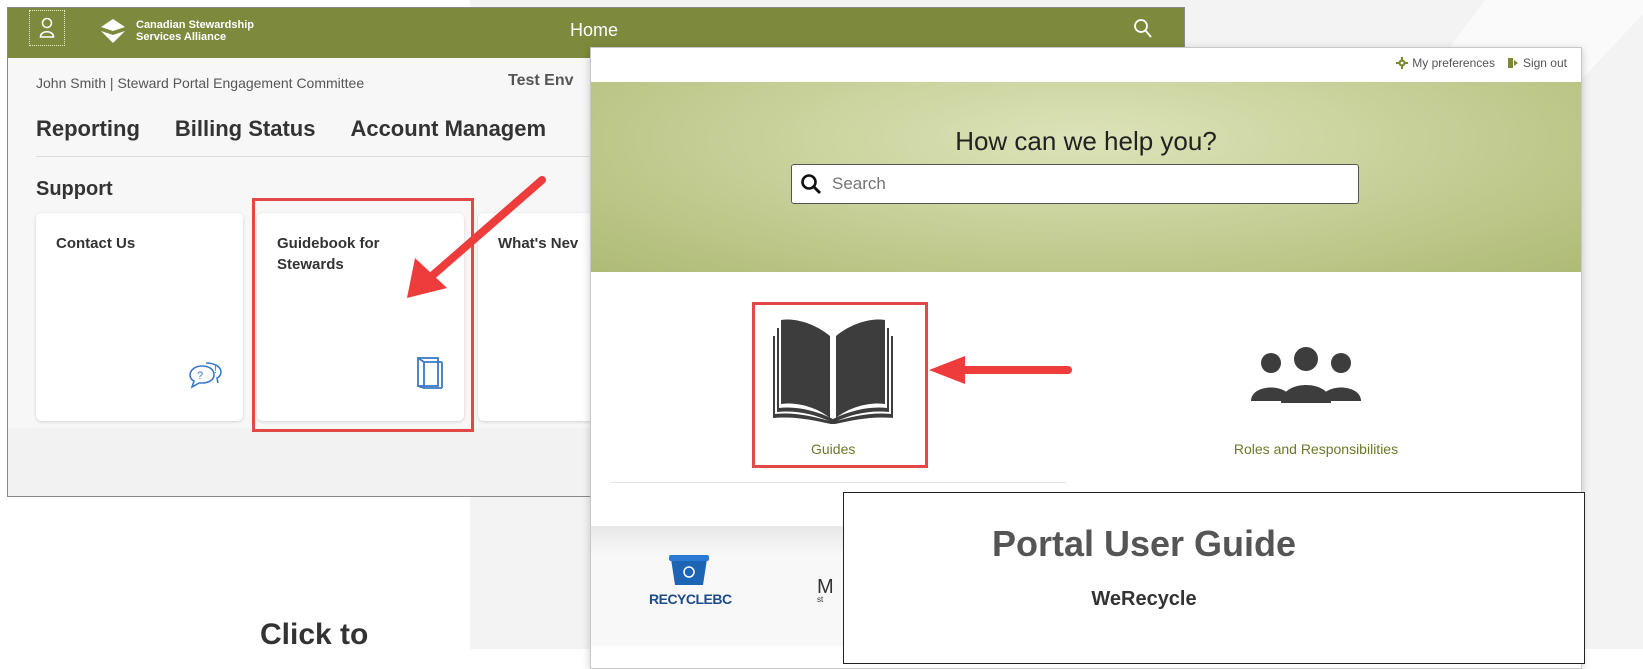  What do you see at coordinates (336, 156) in the screenshot?
I see `nav-divider` at bounding box center [336, 156].